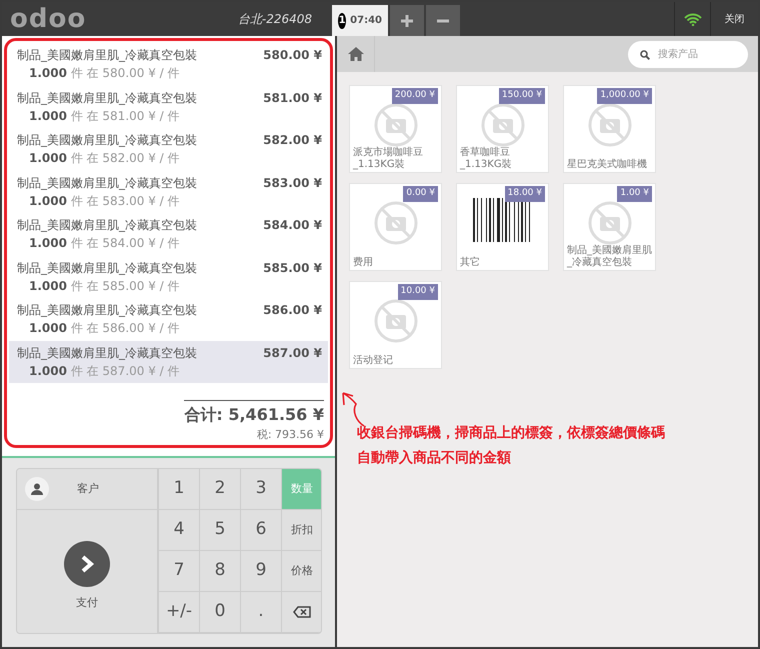  I want to click on product-price: 0.00 ¥, so click(420, 194).